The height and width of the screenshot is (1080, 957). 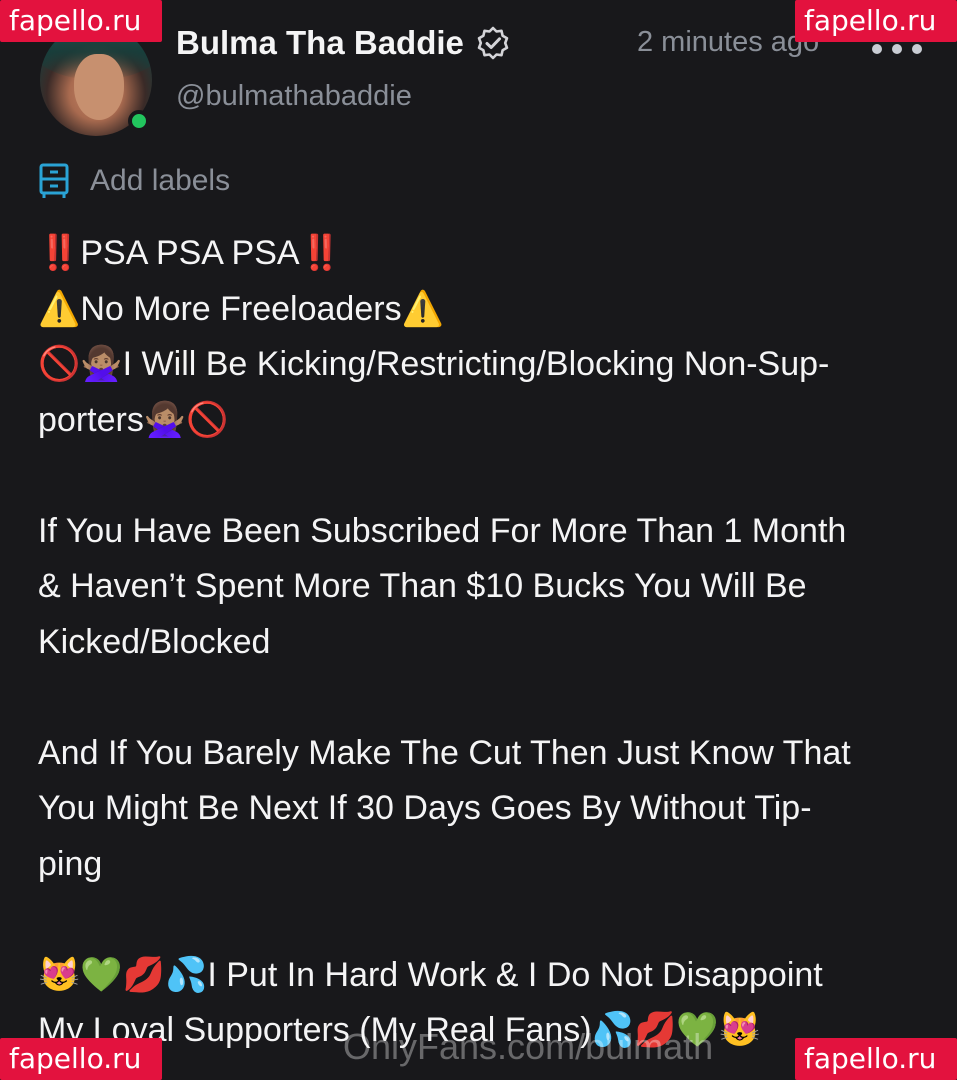 I want to click on verified-badge-icon, so click(x=493, y=43).